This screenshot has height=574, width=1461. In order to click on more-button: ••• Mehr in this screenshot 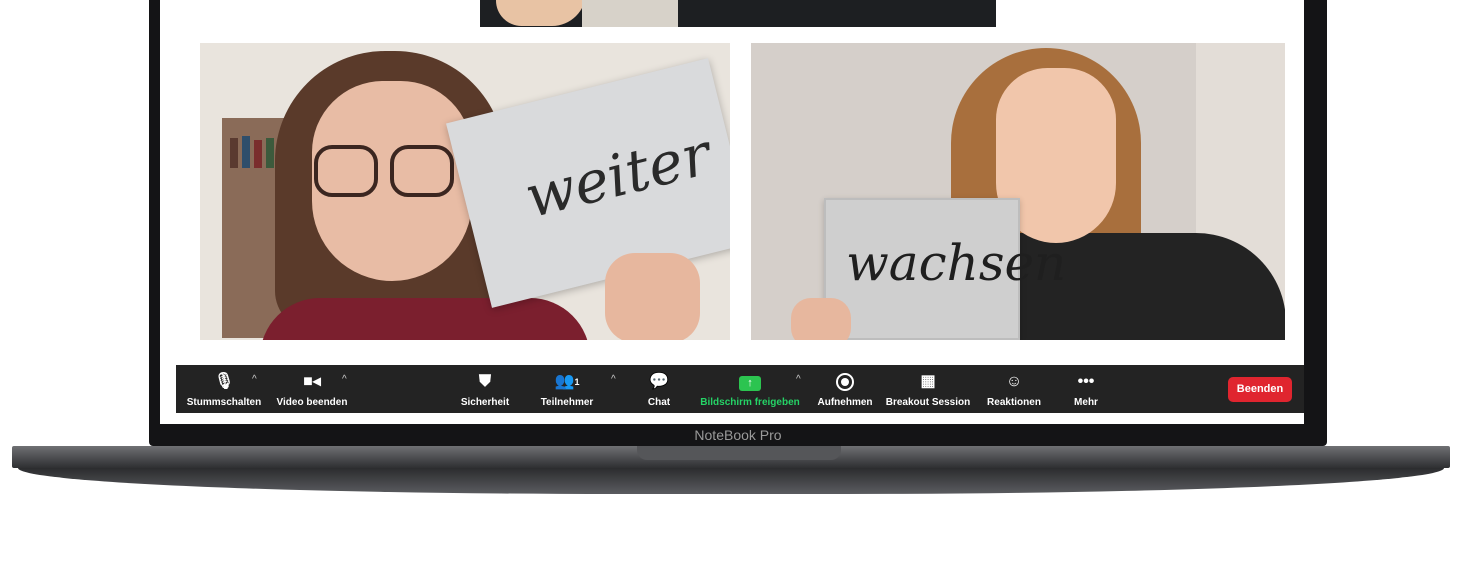, I will do `click(1086, 389)`.